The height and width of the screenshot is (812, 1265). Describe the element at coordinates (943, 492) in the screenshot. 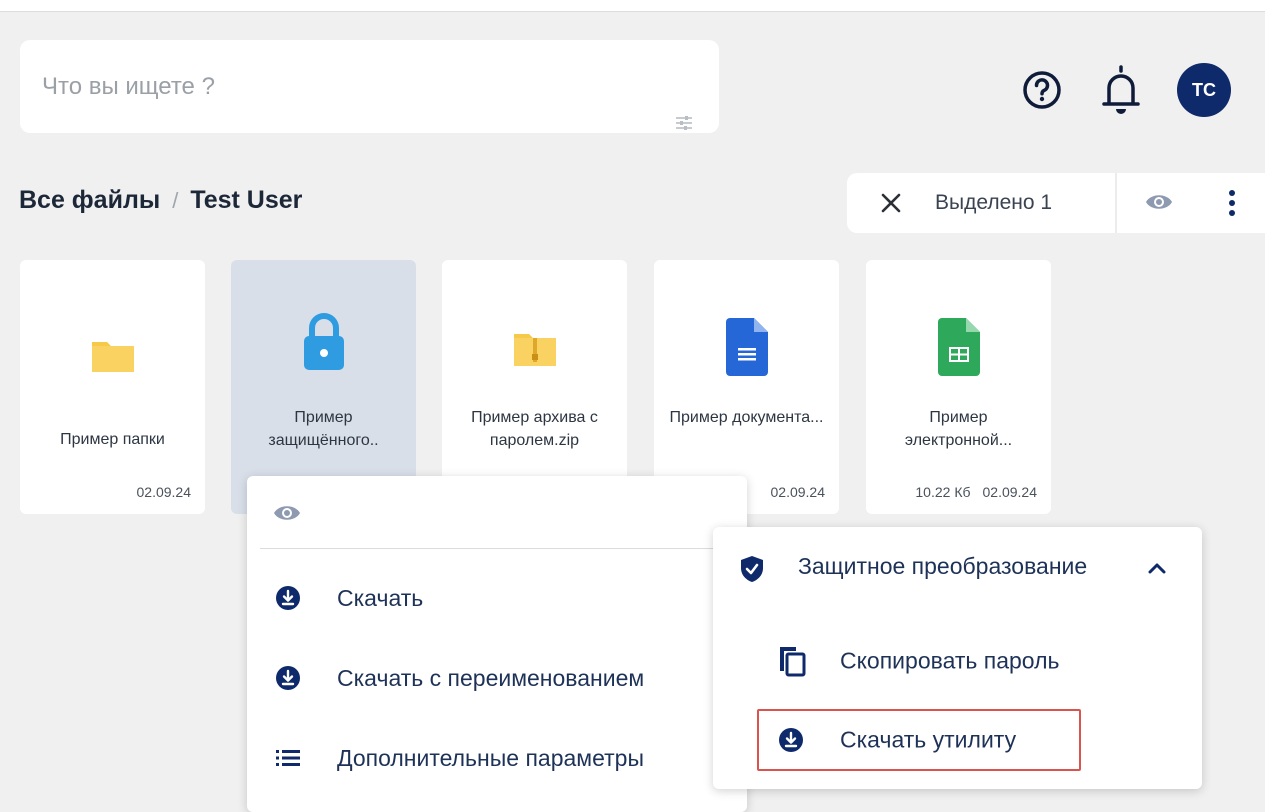

I see `file-size: 10.22 Кб` at that location.